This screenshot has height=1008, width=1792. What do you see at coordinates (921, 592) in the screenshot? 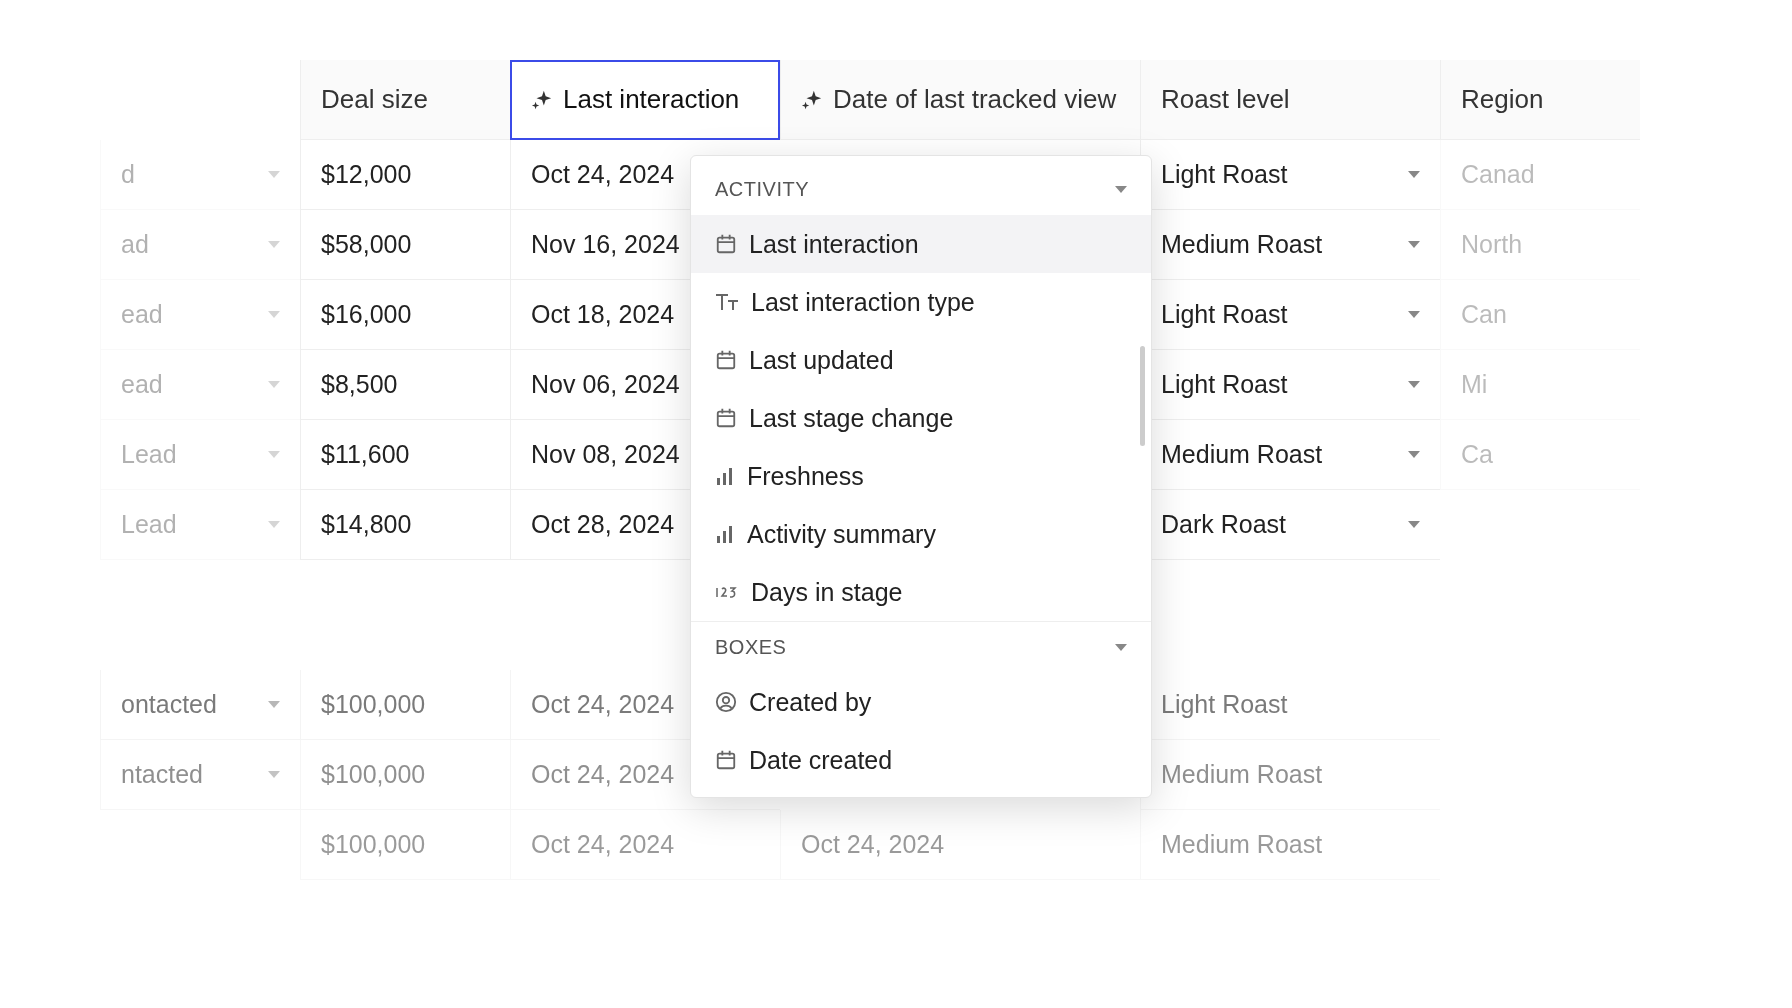
I see `menu-item: Days in stage` at bounding box center [921, 592].